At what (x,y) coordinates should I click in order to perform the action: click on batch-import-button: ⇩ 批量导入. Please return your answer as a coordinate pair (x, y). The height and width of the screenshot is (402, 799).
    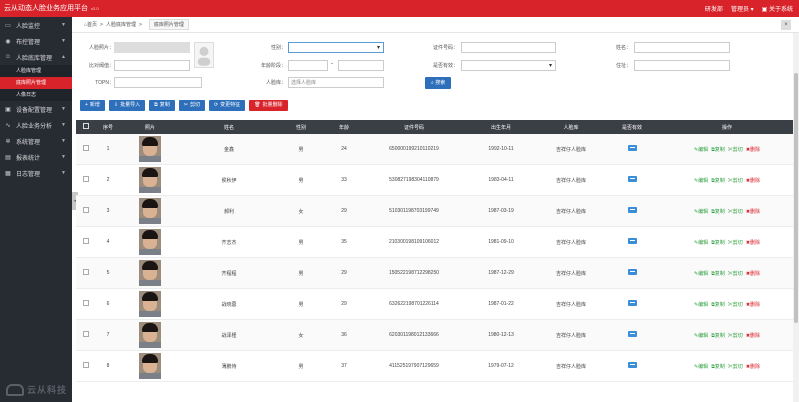
    Looking at the image, I should click on (127, 105).